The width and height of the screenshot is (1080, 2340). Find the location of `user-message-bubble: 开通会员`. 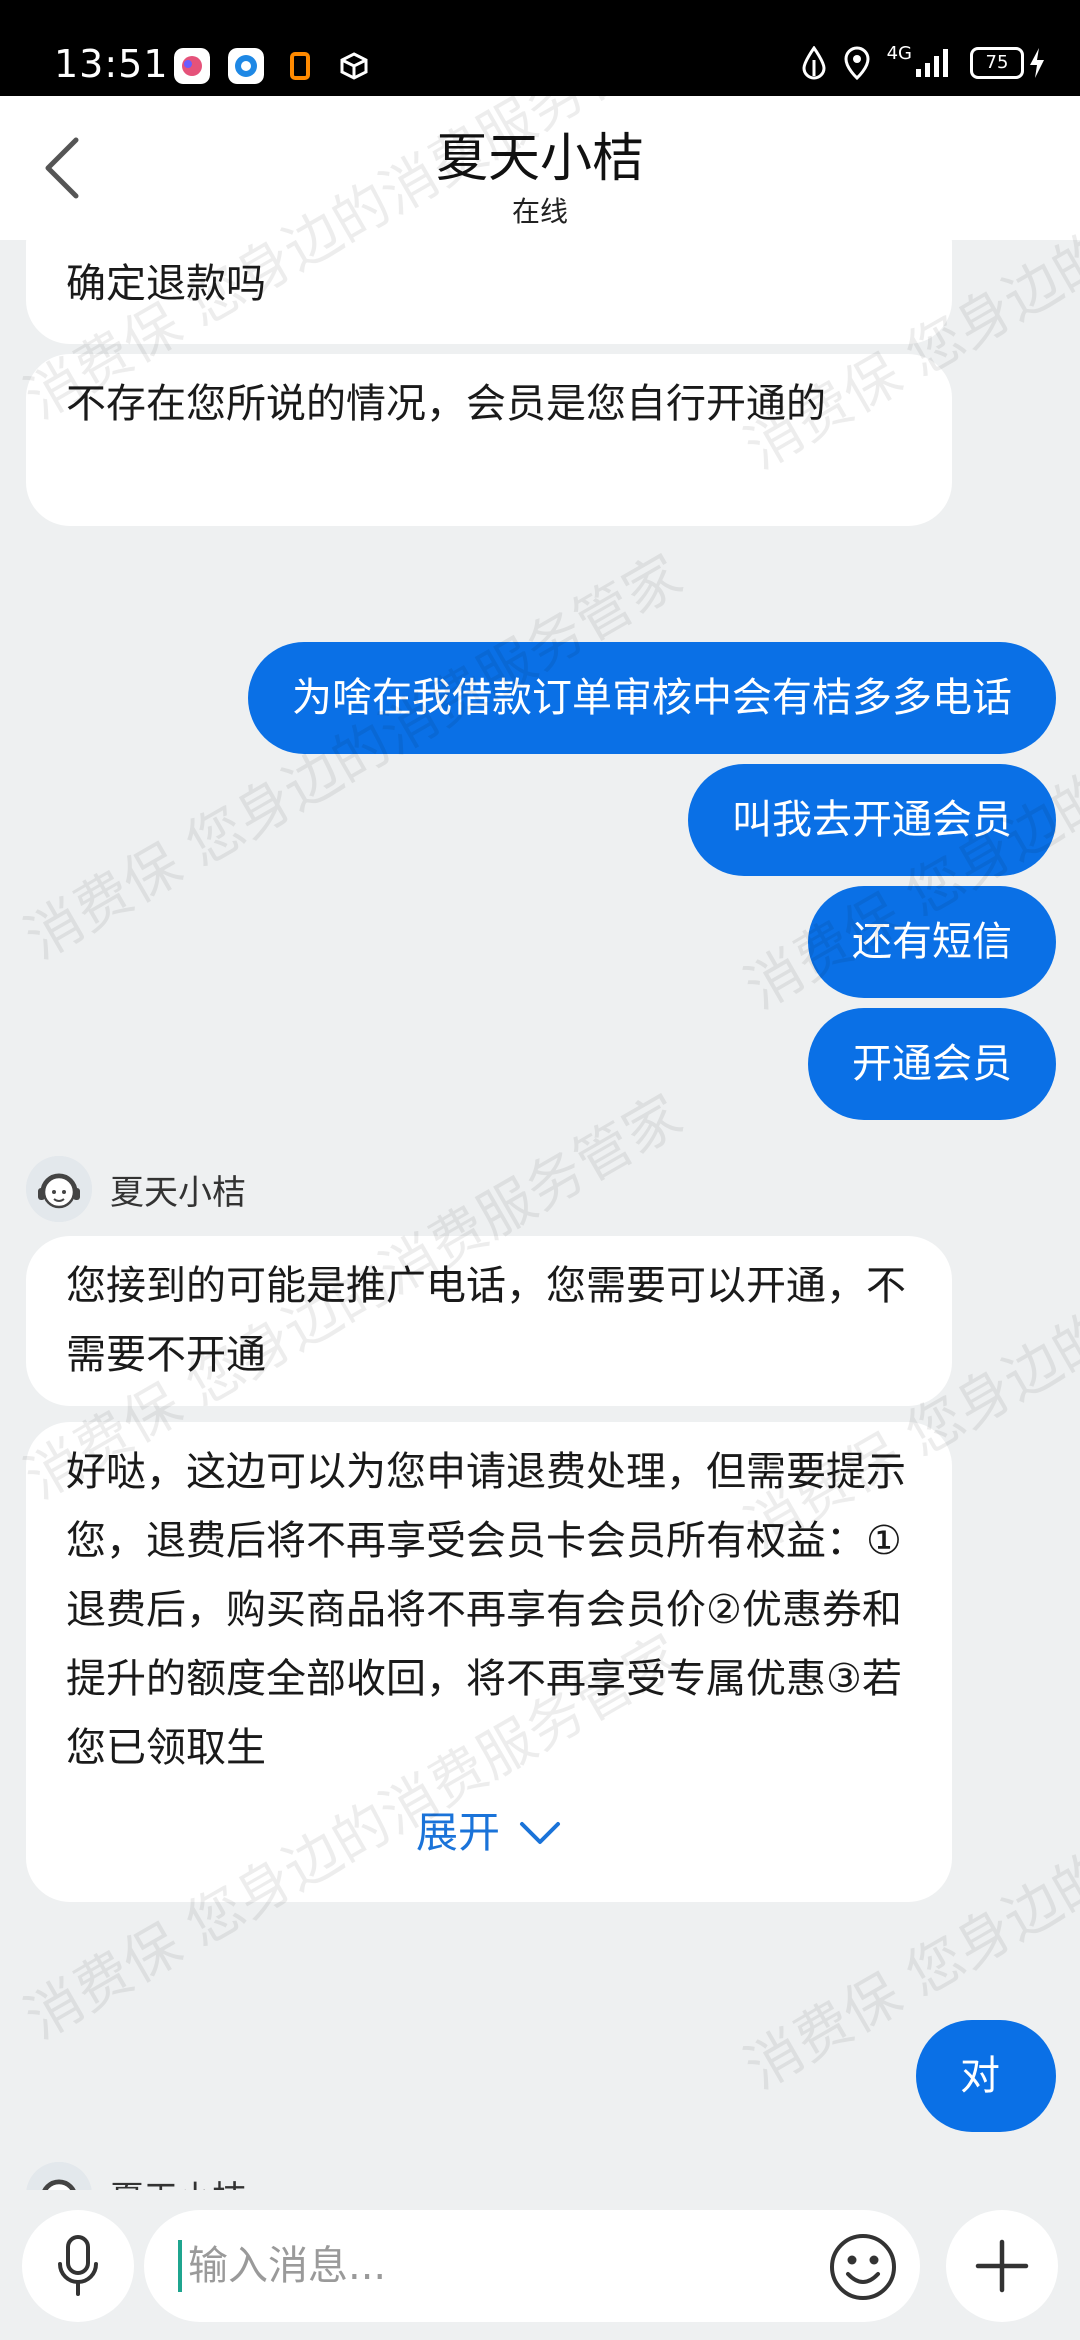

user-message-bubble: 开通会员 is located at coordinates (932, 1064).